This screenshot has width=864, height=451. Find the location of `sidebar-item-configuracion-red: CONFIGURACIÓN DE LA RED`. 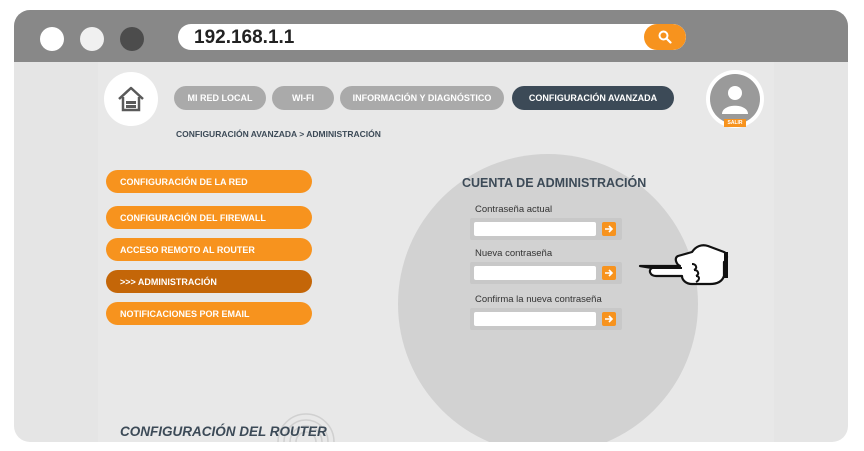

sidebar-item-configuracion-red: CONFIGURACIÓN DE LA RED is located at coordinates (209, 181).